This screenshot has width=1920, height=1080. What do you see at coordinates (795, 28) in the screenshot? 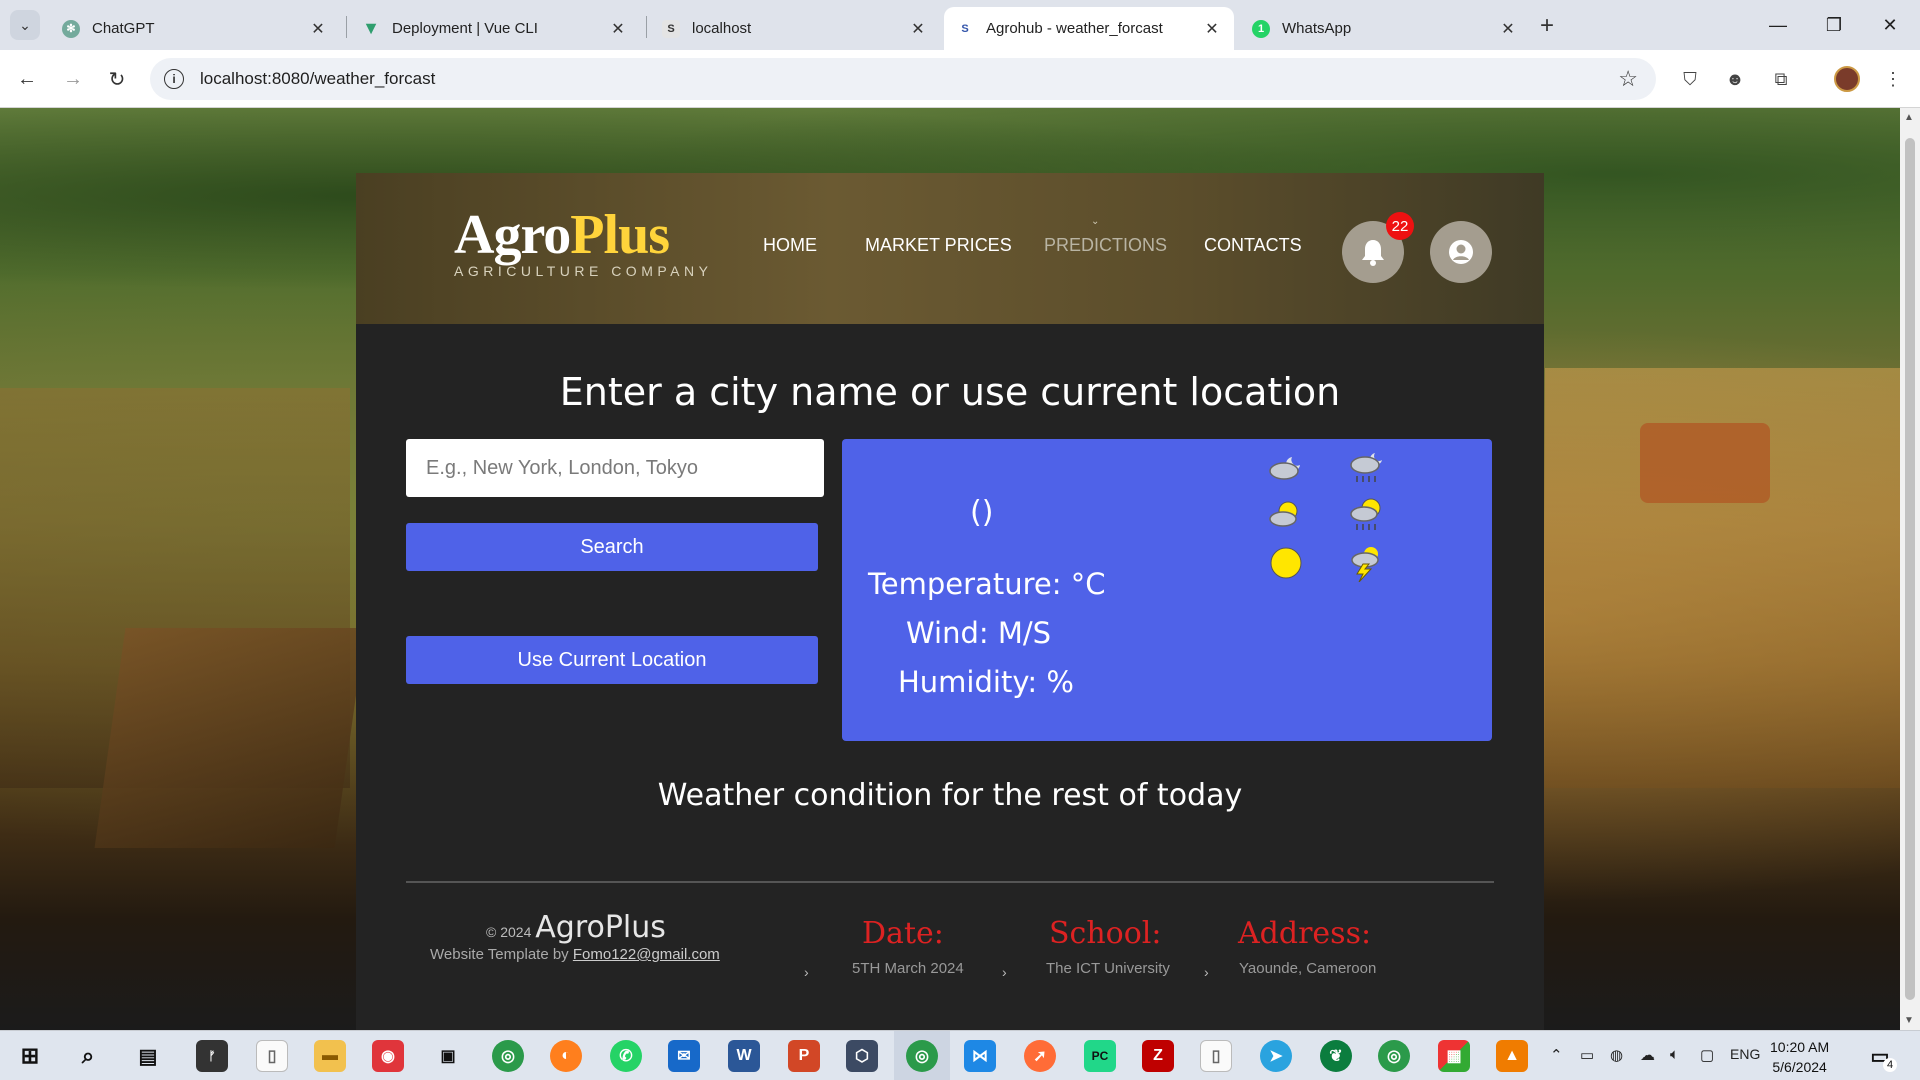
I see `tab-localhost: S localhost ✕` at bounding box center [795, 28].